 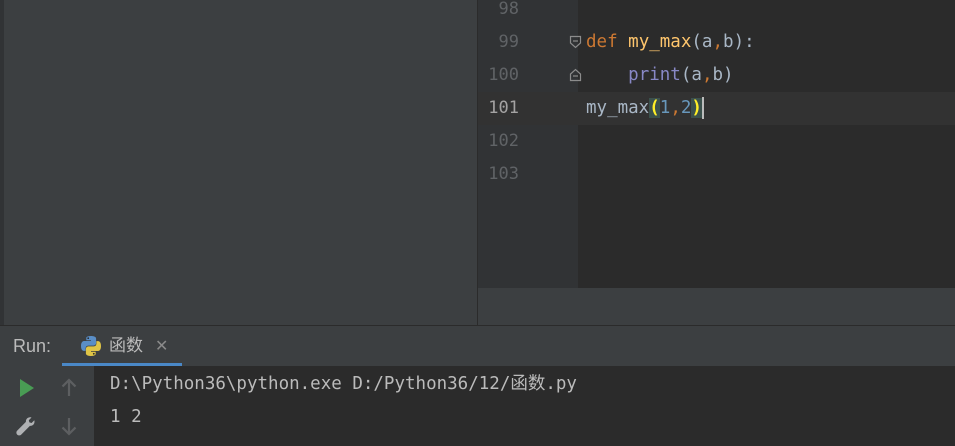 I want to click on code-line: 103, so click(x=716, y=174).